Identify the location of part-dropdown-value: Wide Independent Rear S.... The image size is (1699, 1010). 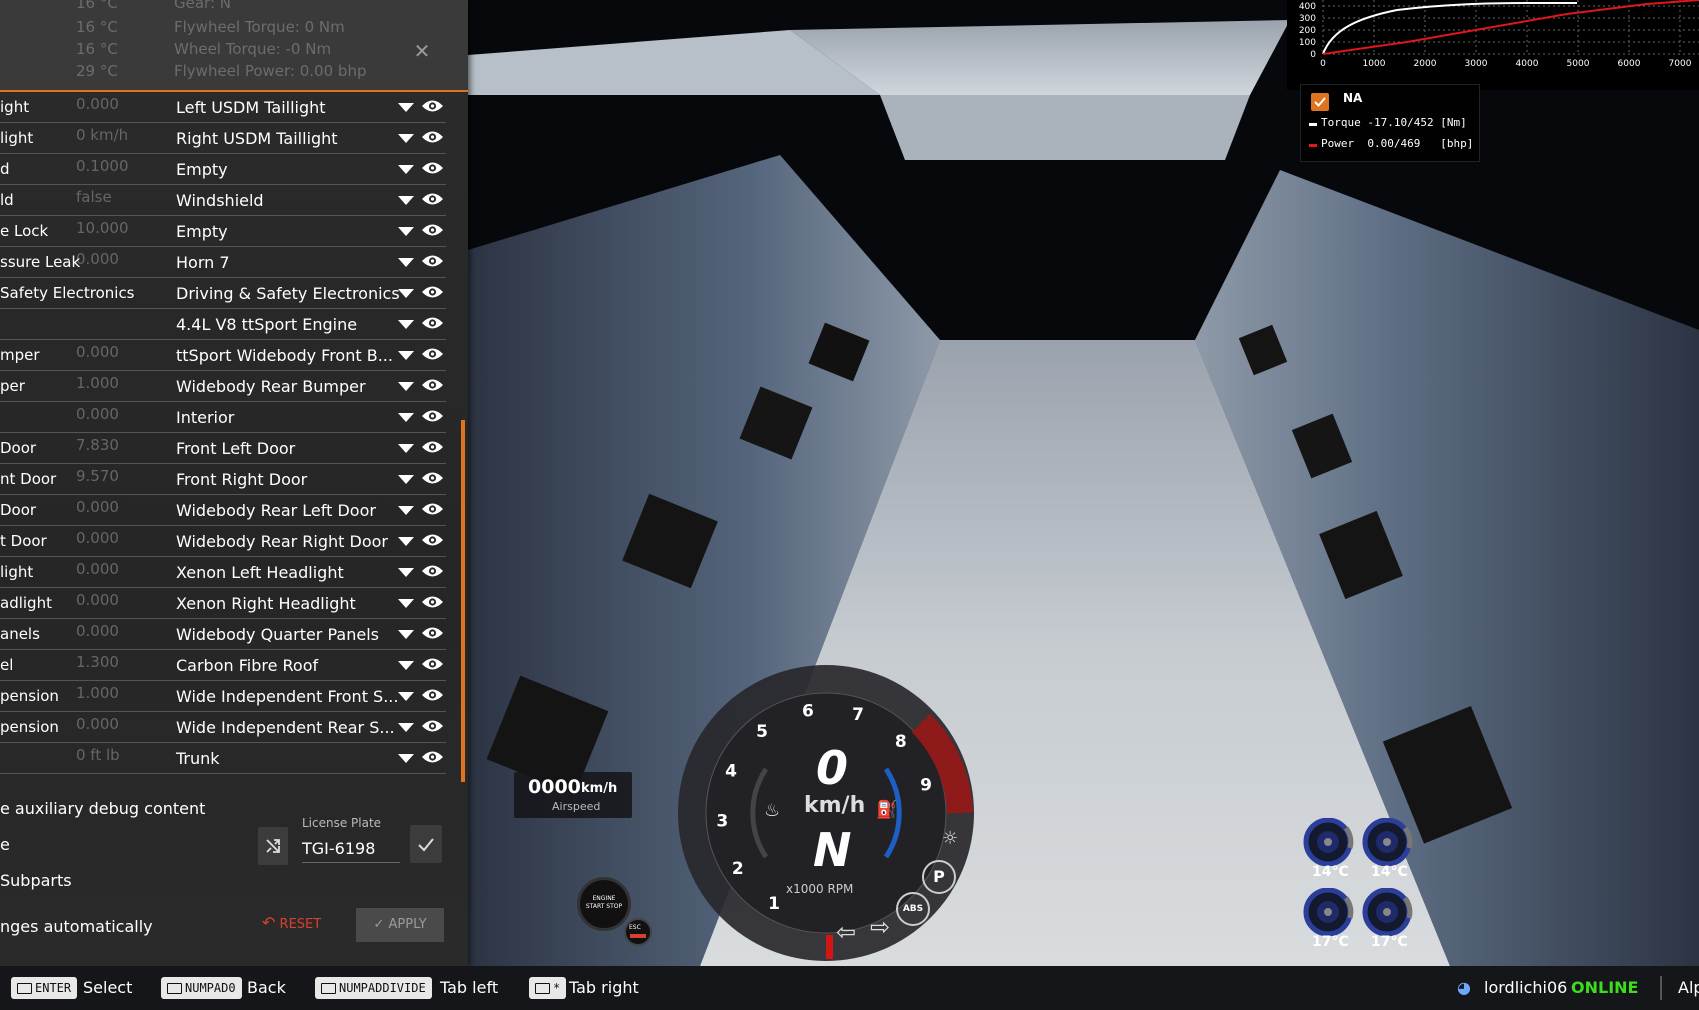
(285, 727).